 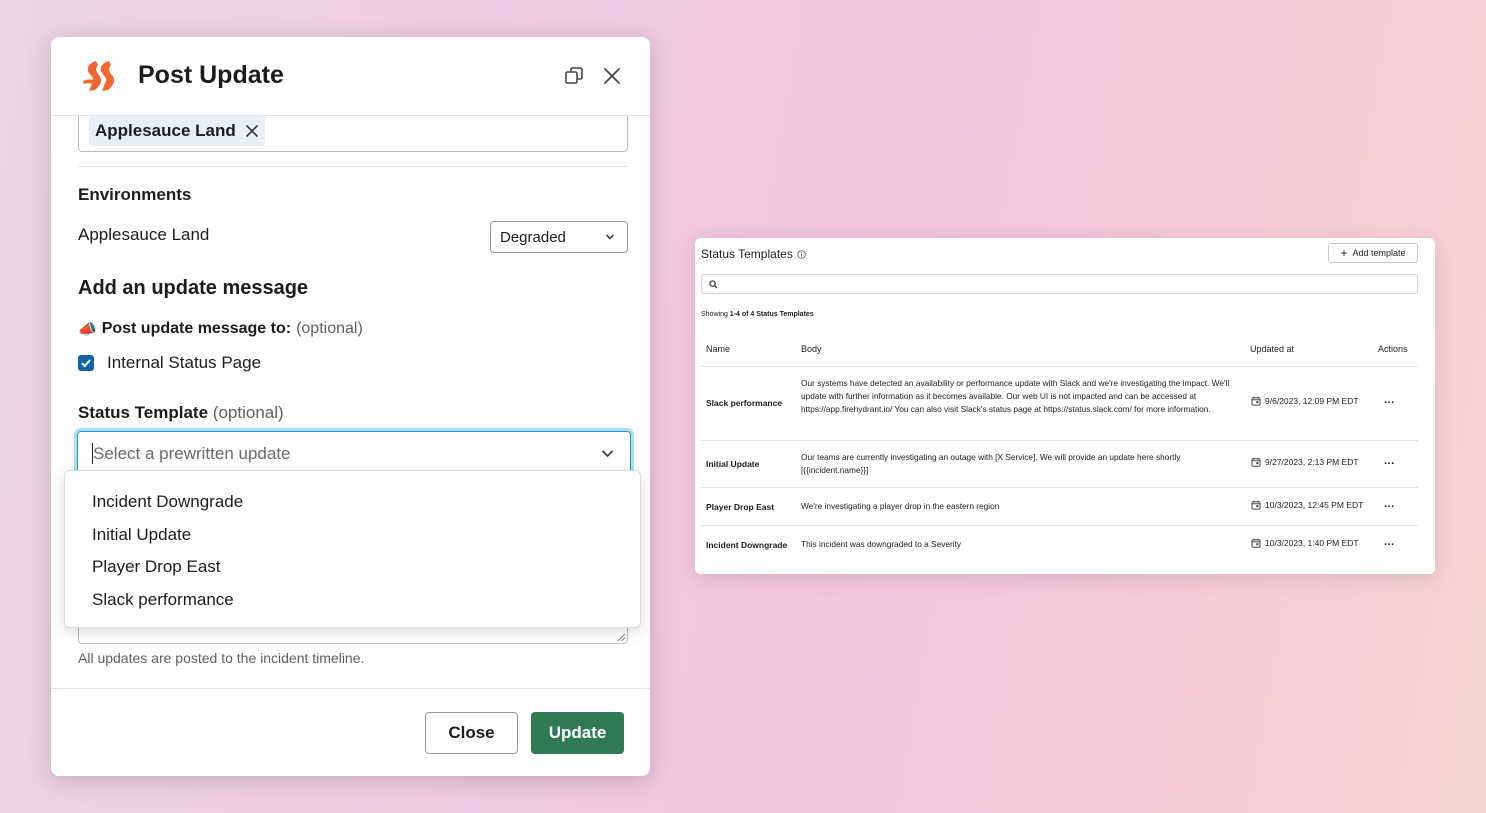 I want to click on row-updated: 10/3/2023, 1:40 PM EDT, so click(x=1305, y=543).